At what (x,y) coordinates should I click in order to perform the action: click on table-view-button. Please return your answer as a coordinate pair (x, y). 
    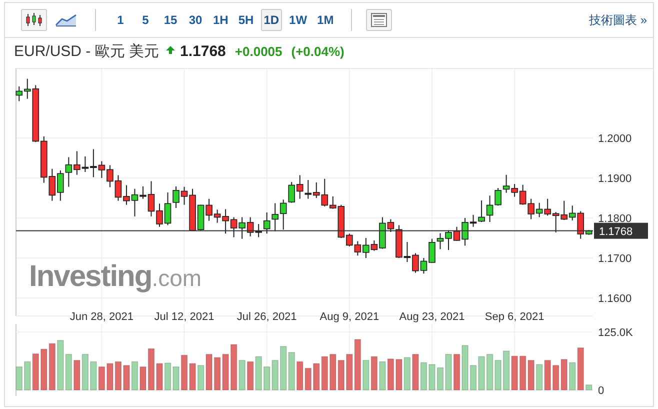
    Looking at the image, I should click on (379, 20).